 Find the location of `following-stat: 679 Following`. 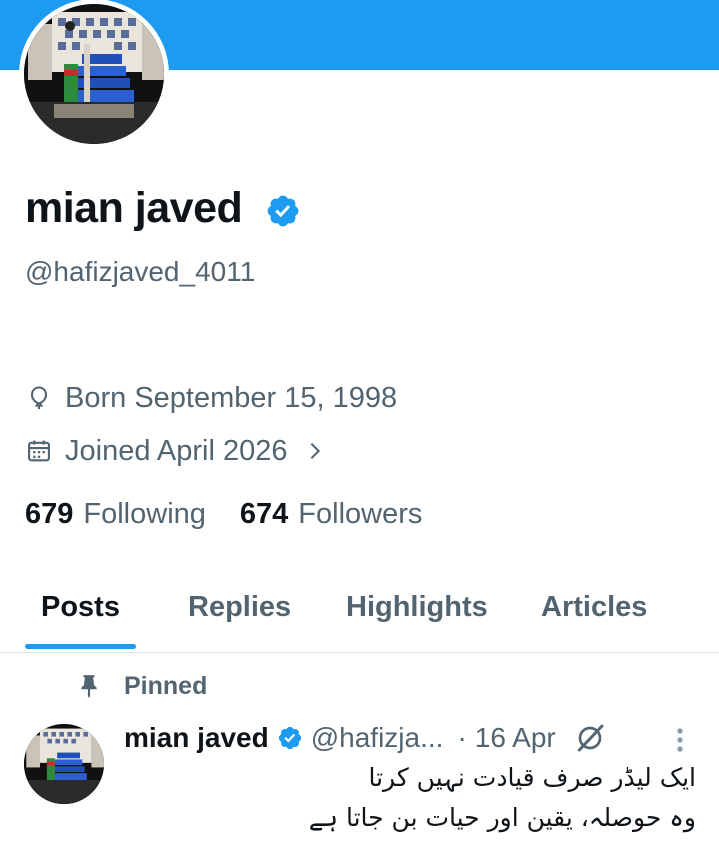

following-stat: 679 Following is located at coordinates (115, 514).